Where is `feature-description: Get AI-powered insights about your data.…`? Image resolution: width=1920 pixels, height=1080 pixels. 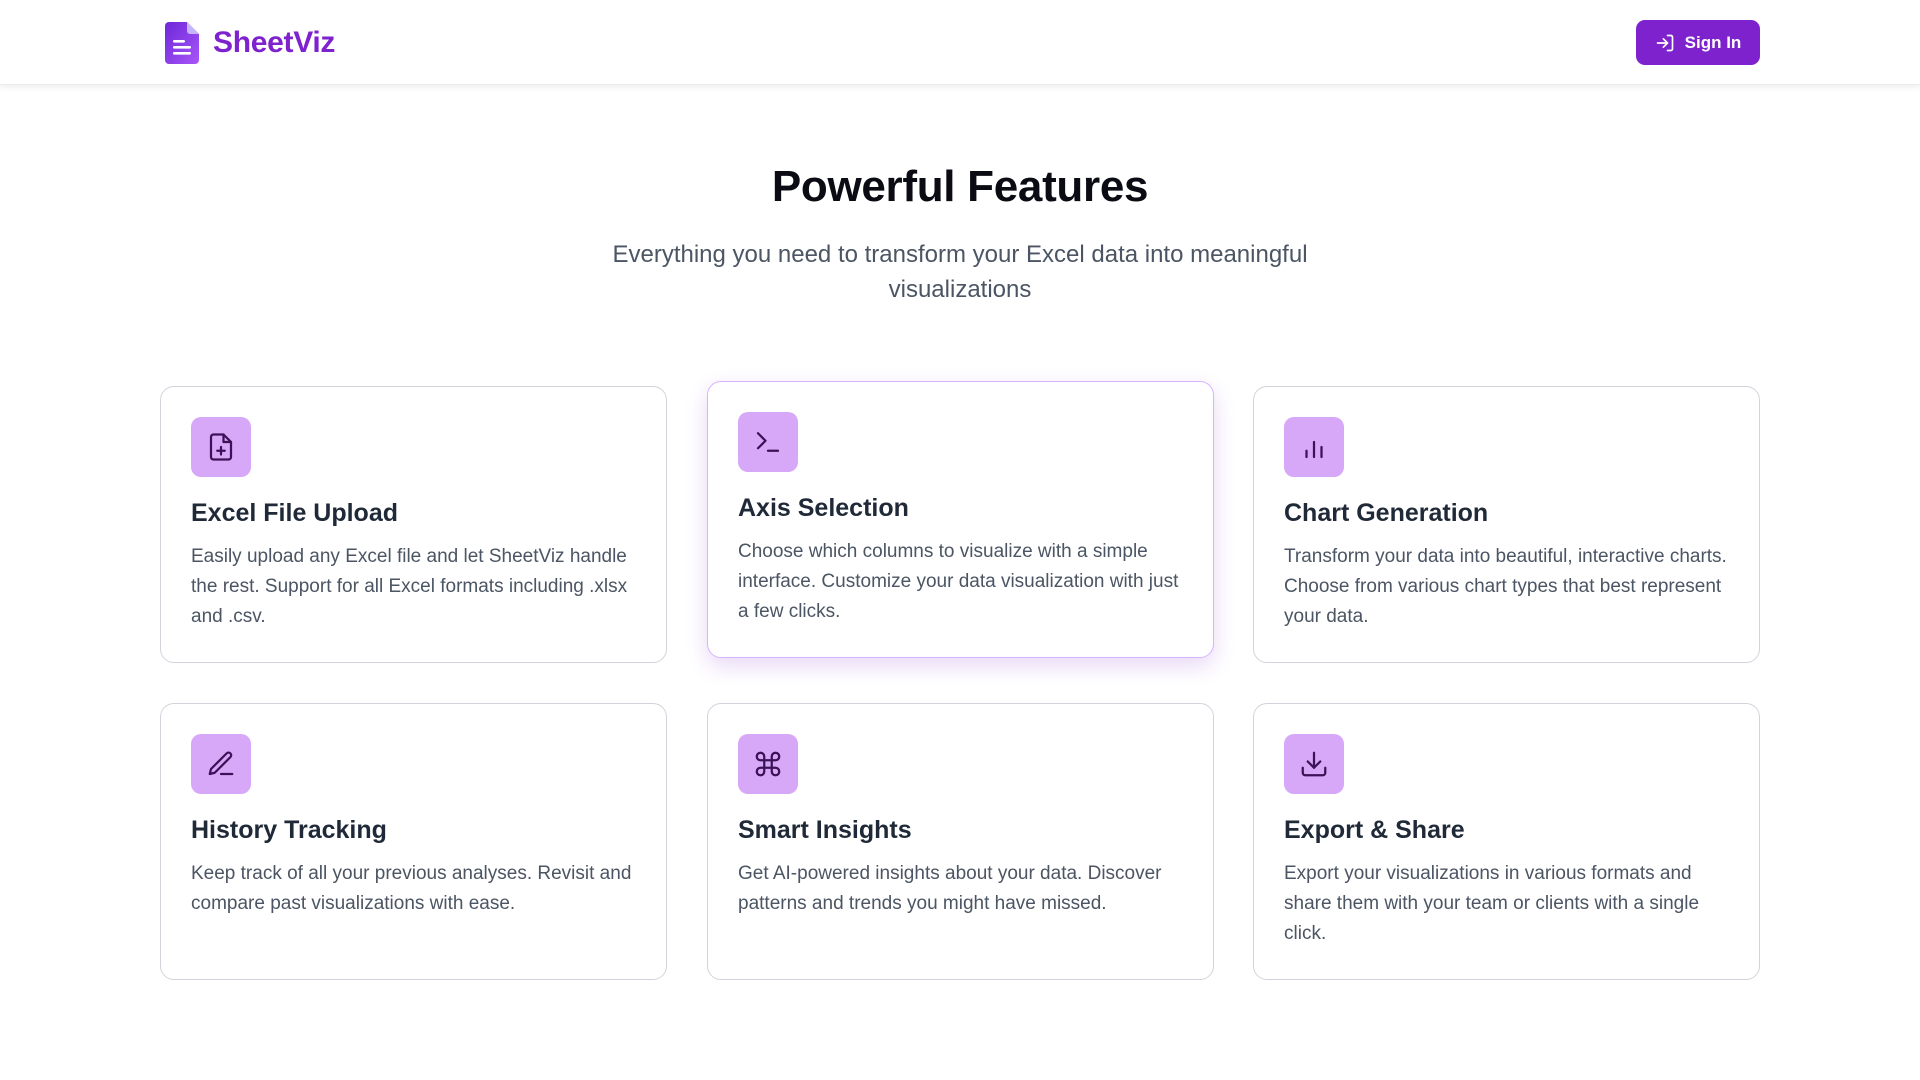
feature-description: Get AI-powered insights about your data.… is located at coordinates (950, 888).